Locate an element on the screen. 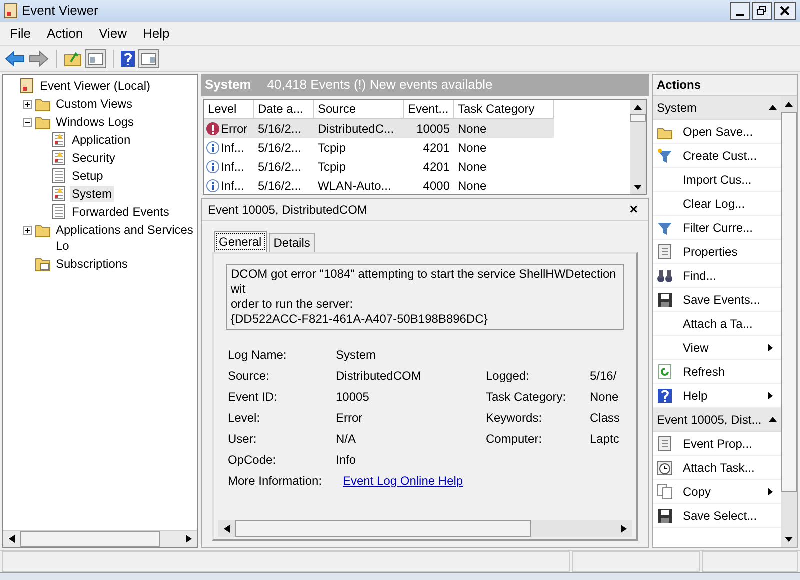  help-link: Event Log Online Help is located at coordinates (403, 481).